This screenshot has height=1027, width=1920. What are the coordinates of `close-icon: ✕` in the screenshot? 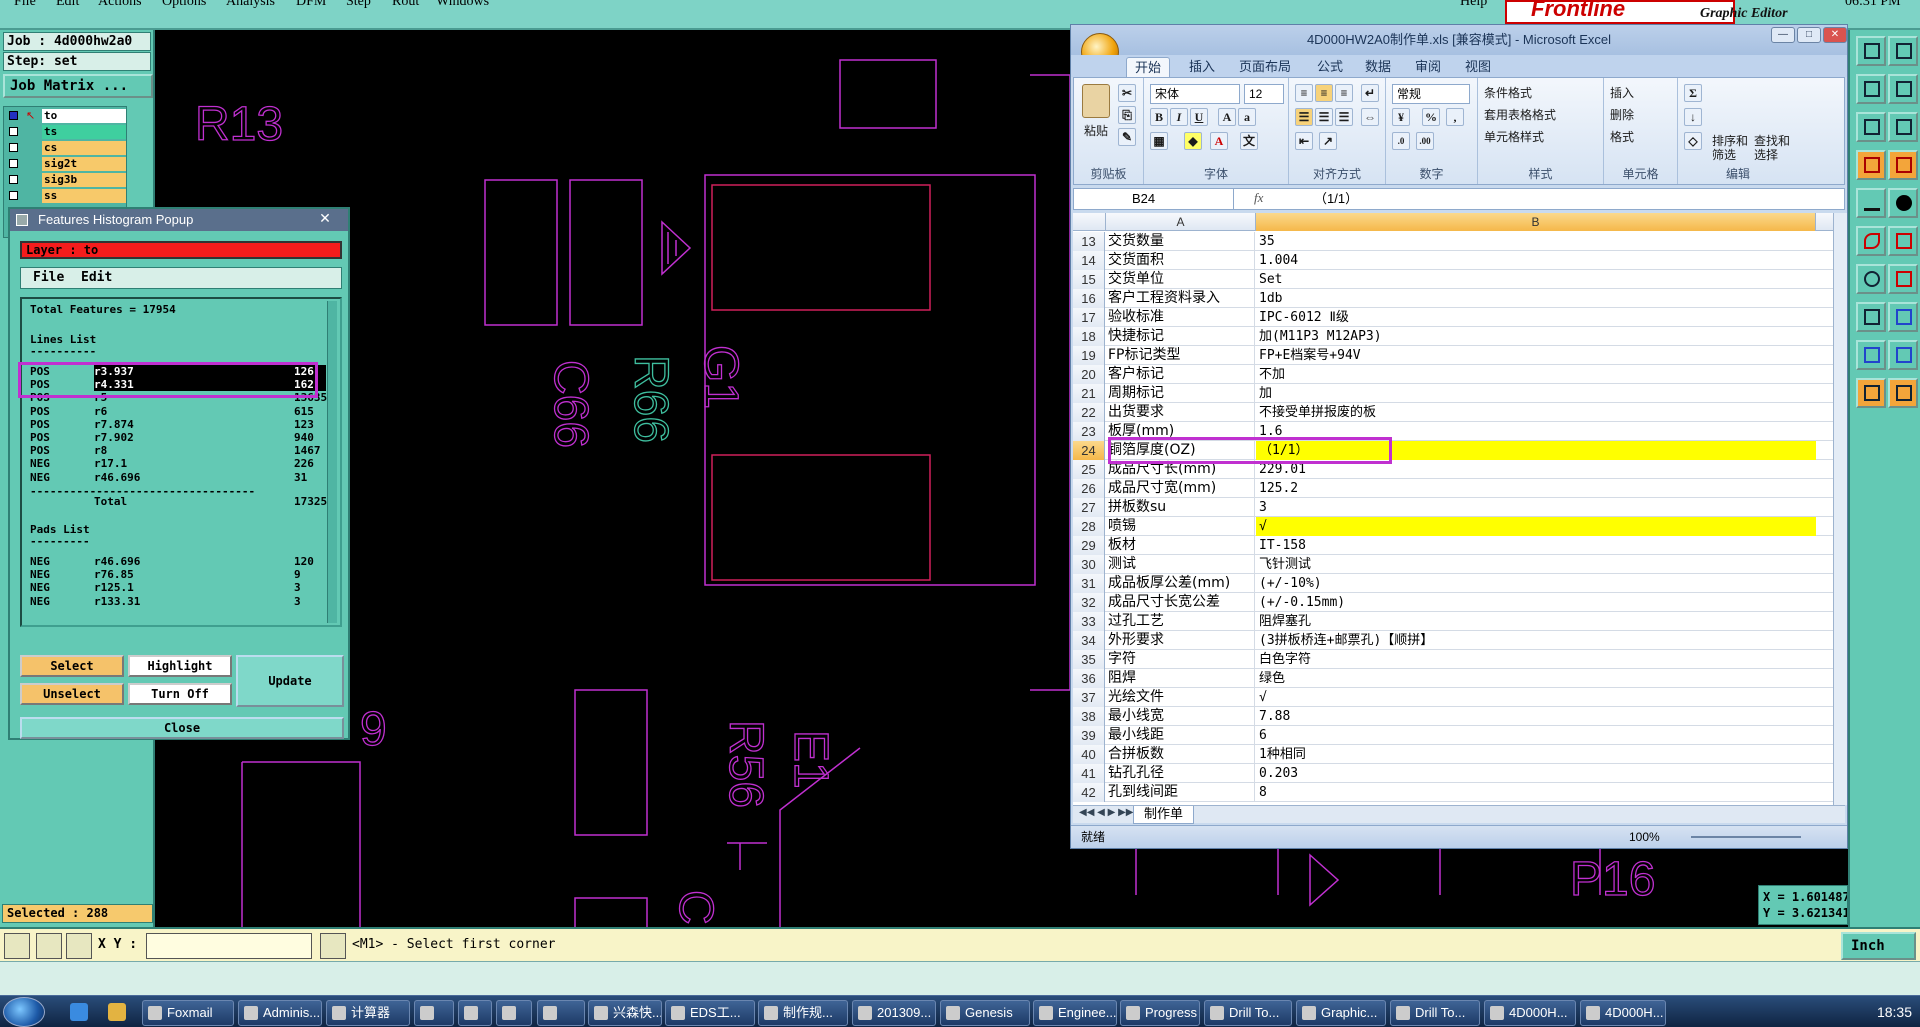 It's located at (325, 219).